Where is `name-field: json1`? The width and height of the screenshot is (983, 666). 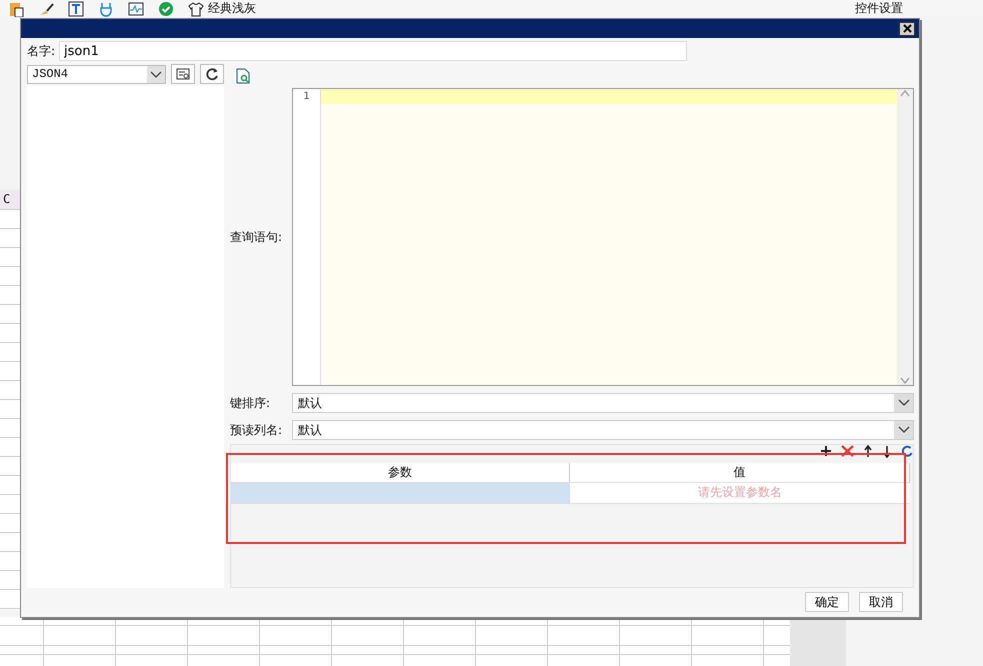
name-field: json1 is located at coordinates (373, 51).